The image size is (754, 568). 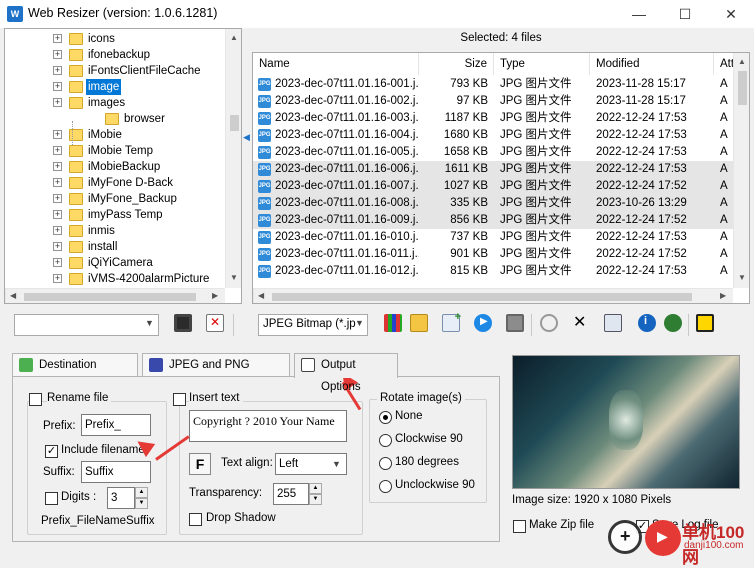 I want to click on transparency-input: 255, so click(x=291, y=494).